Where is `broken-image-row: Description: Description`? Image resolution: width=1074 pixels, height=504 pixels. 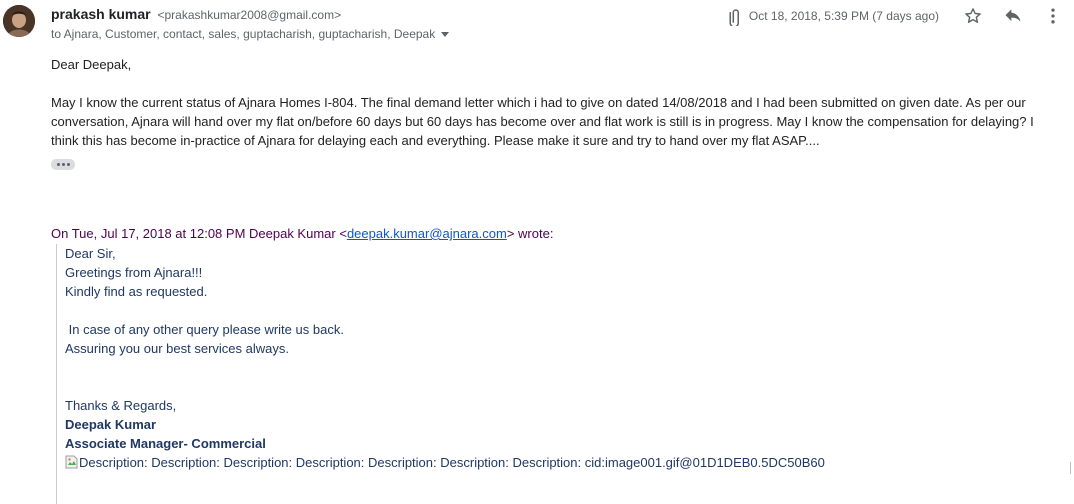
broken-image-row: Description: Description is located at coordinates (515, 462).